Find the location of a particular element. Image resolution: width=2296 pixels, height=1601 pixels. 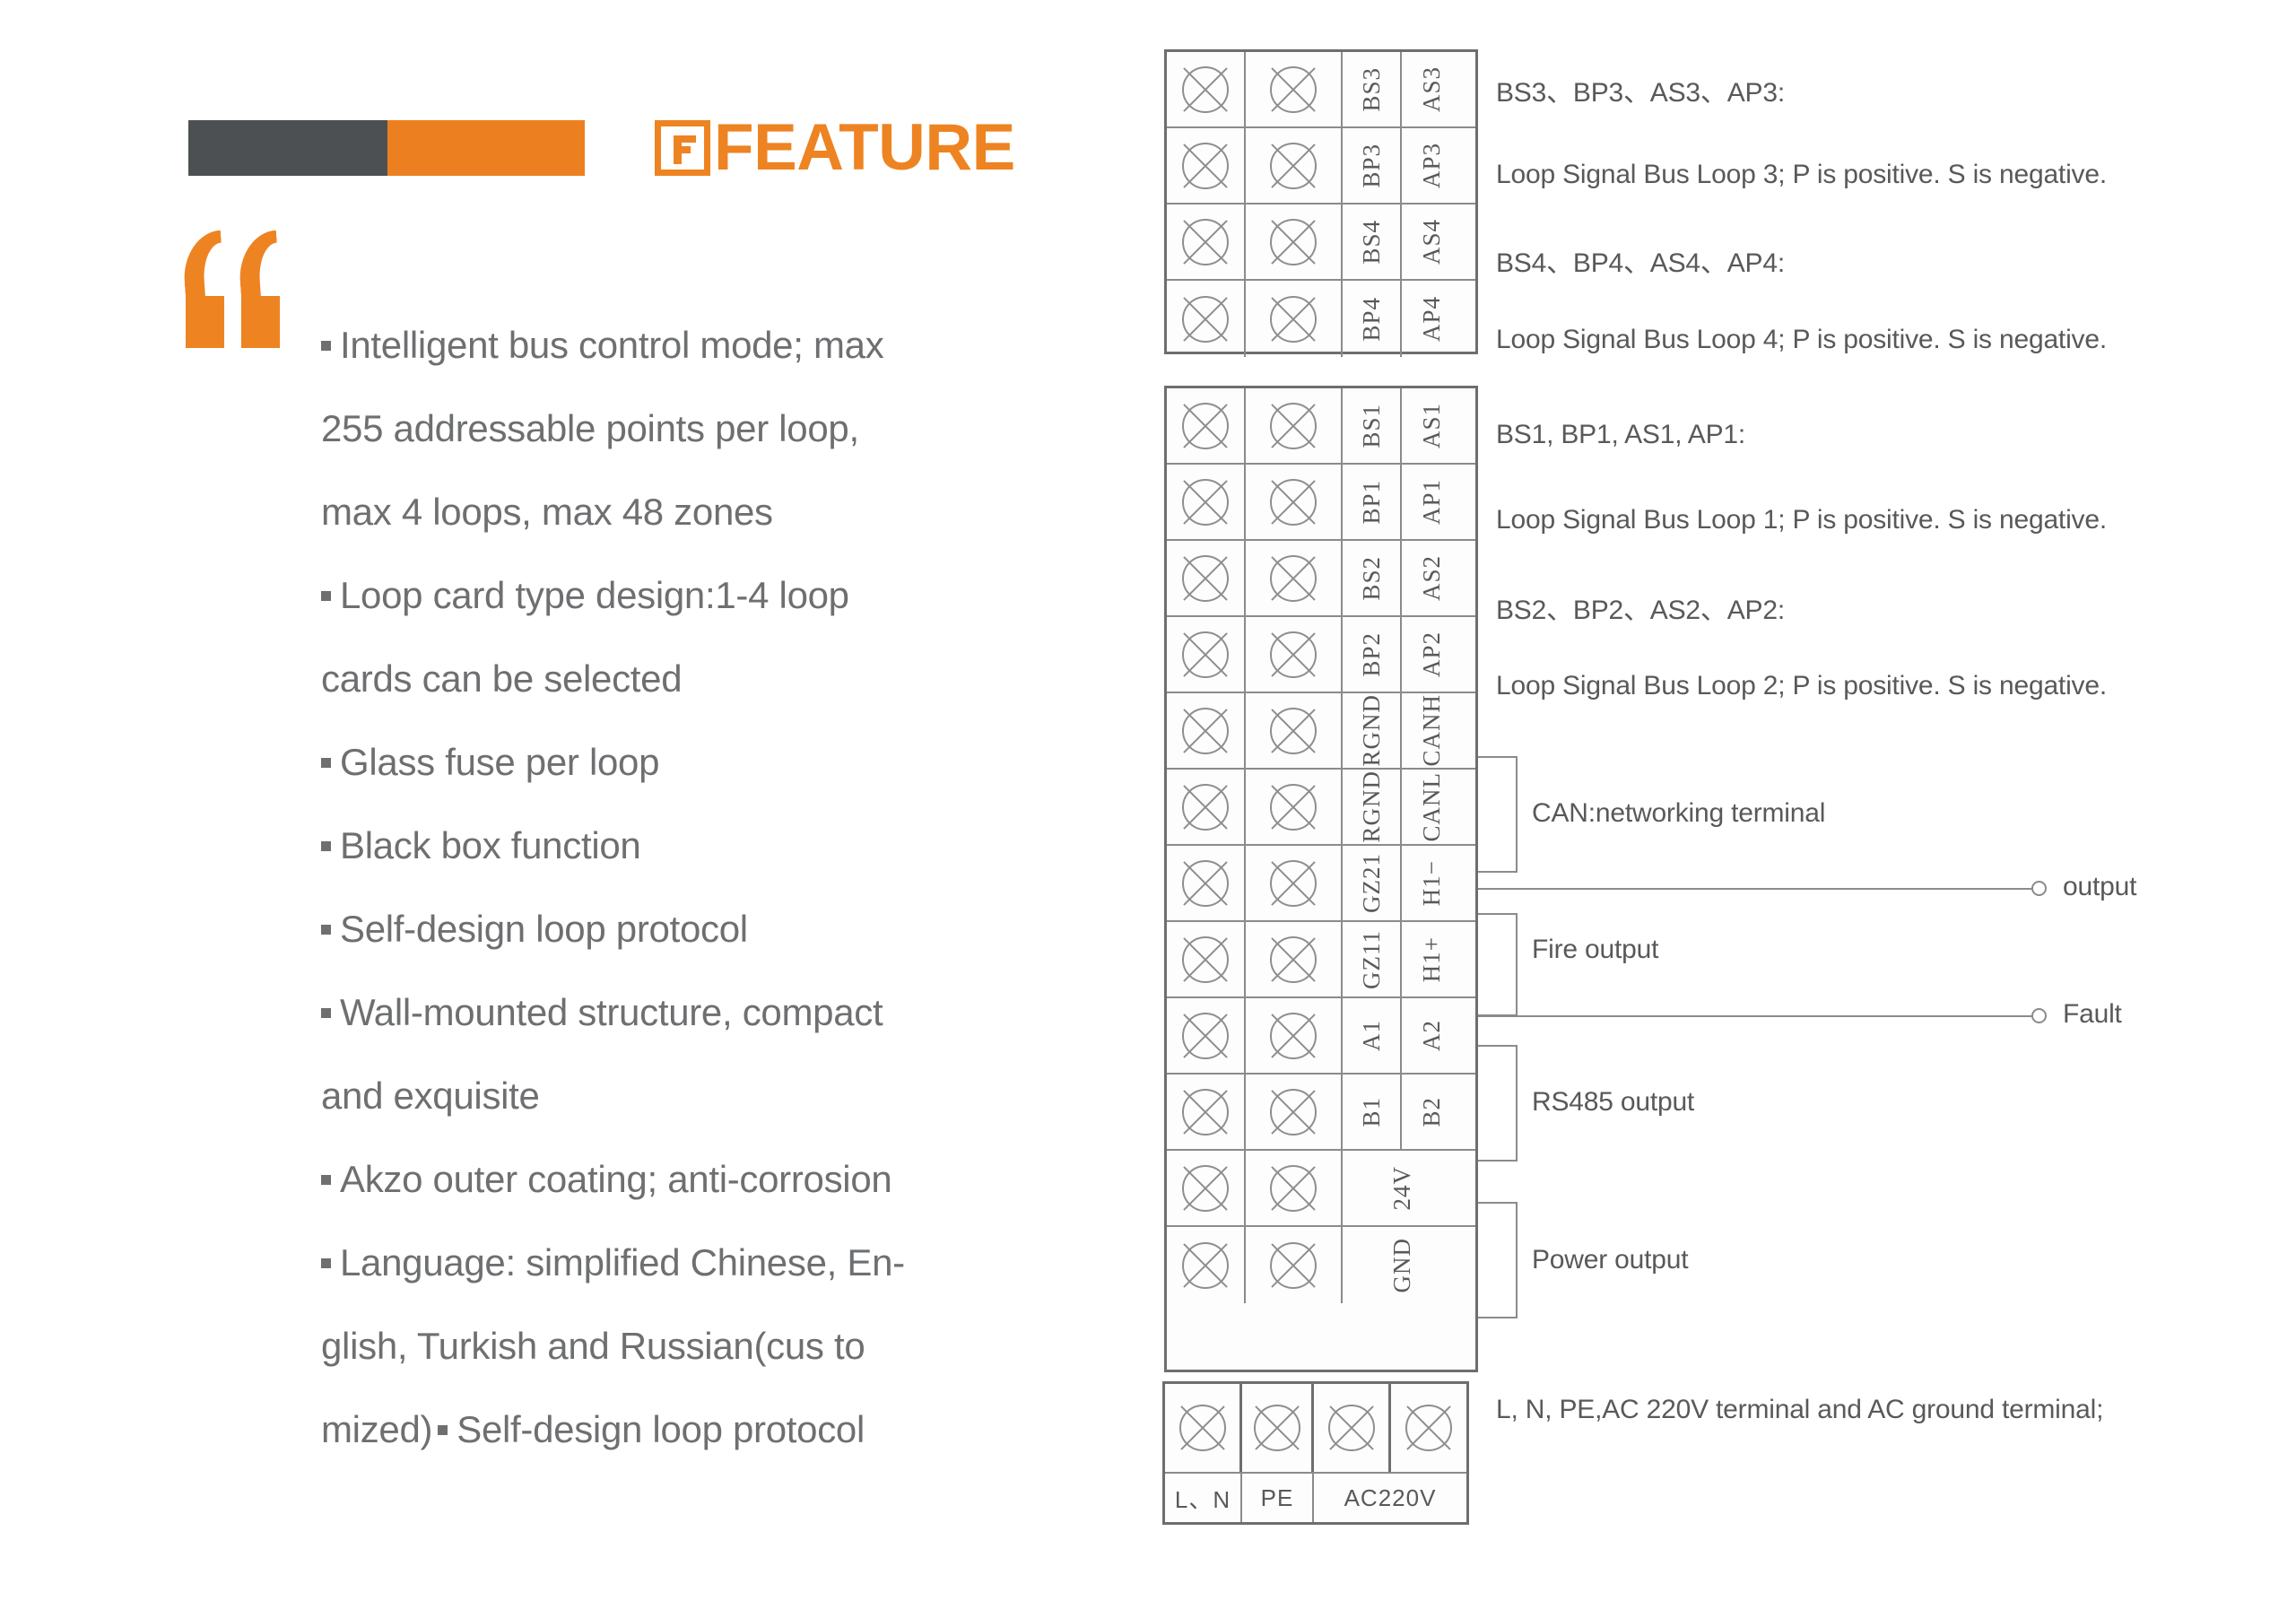

feature-line-text: mized) is located at coordinates (377, 1429).